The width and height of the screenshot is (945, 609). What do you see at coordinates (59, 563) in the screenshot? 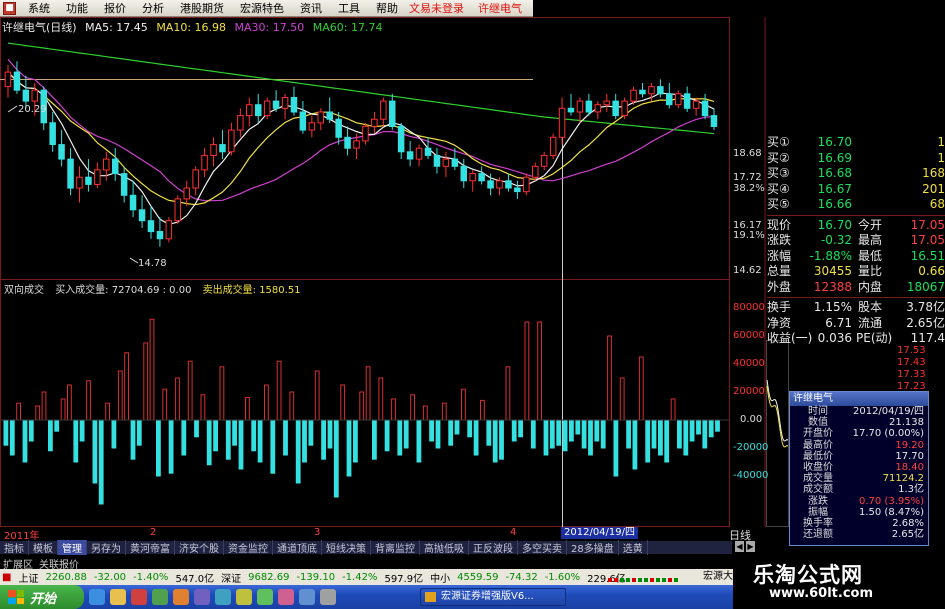
I see `tab-related-quote: 关联报价` at bounding box center [59, 563].